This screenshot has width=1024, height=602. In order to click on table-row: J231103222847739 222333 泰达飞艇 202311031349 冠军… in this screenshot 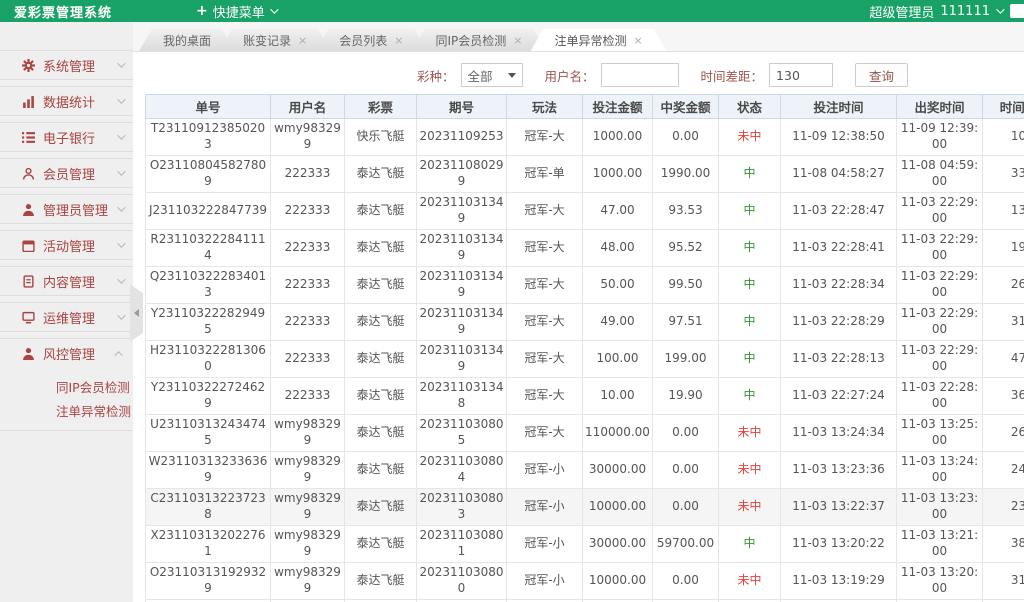, I will do `click(584, 211)`.